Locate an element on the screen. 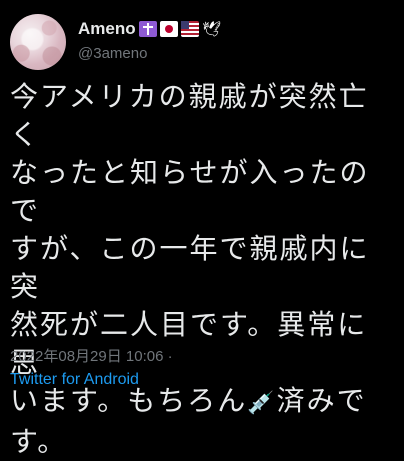  tweet-header: Ameno 🕊 @3ameno is located at coordinates (202, 42).